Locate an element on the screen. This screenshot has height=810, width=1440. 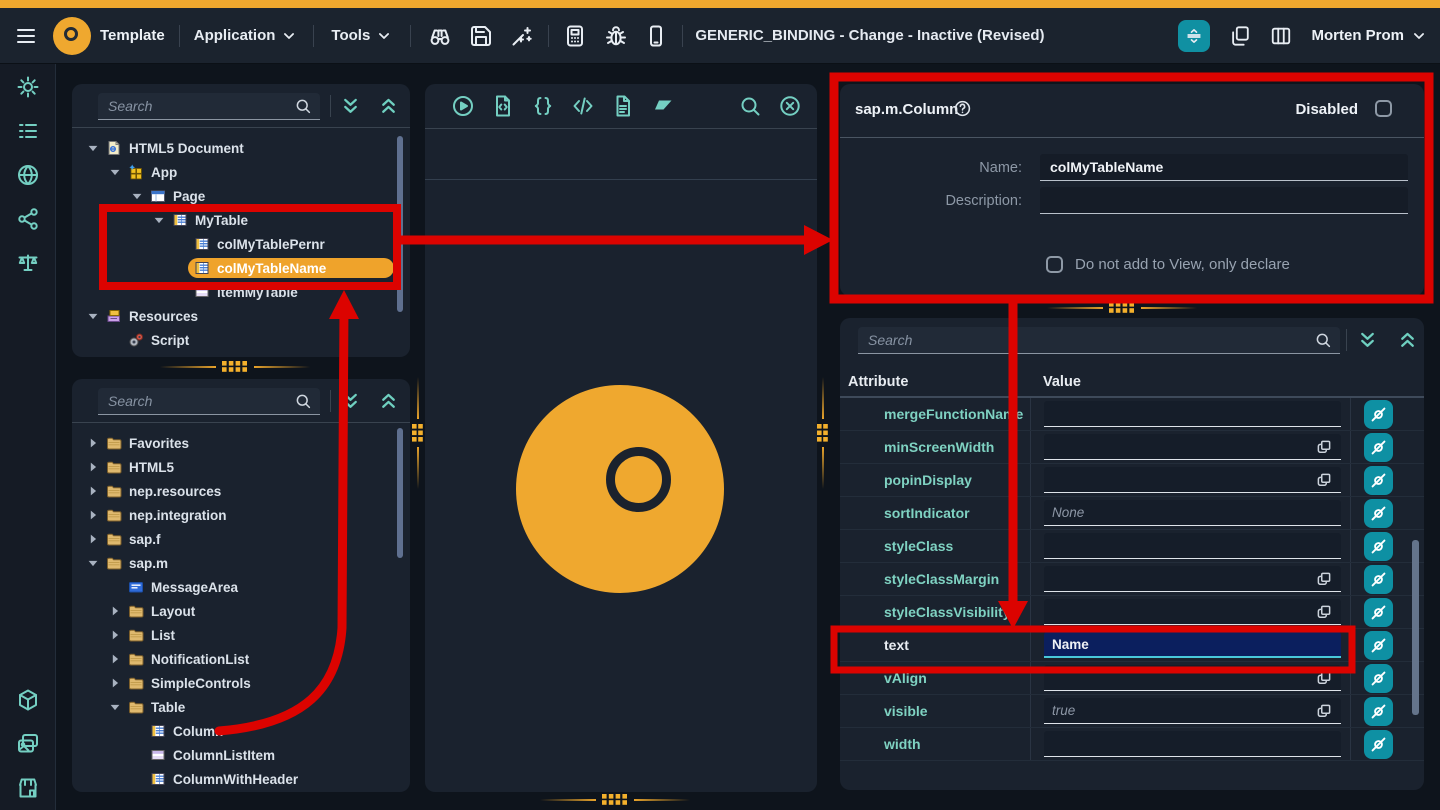
library-search-input is located at coordinates (196, 401).